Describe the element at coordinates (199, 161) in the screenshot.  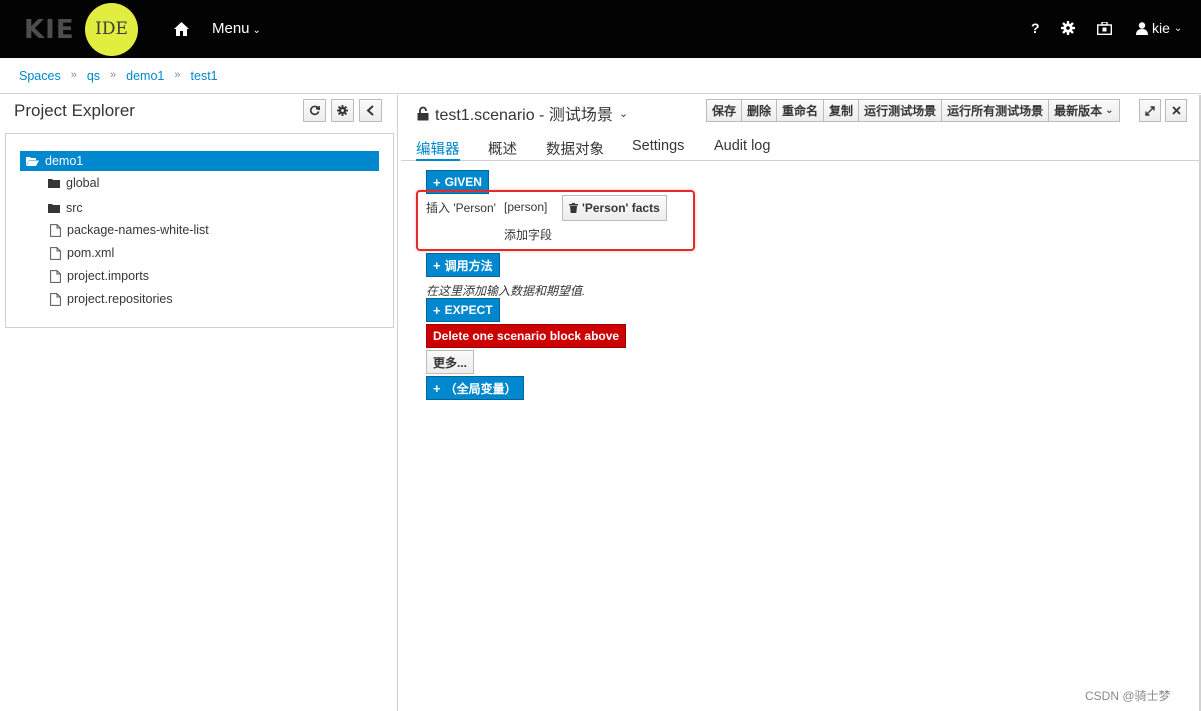
I see `tree-item-demo1: demo1` at that location.